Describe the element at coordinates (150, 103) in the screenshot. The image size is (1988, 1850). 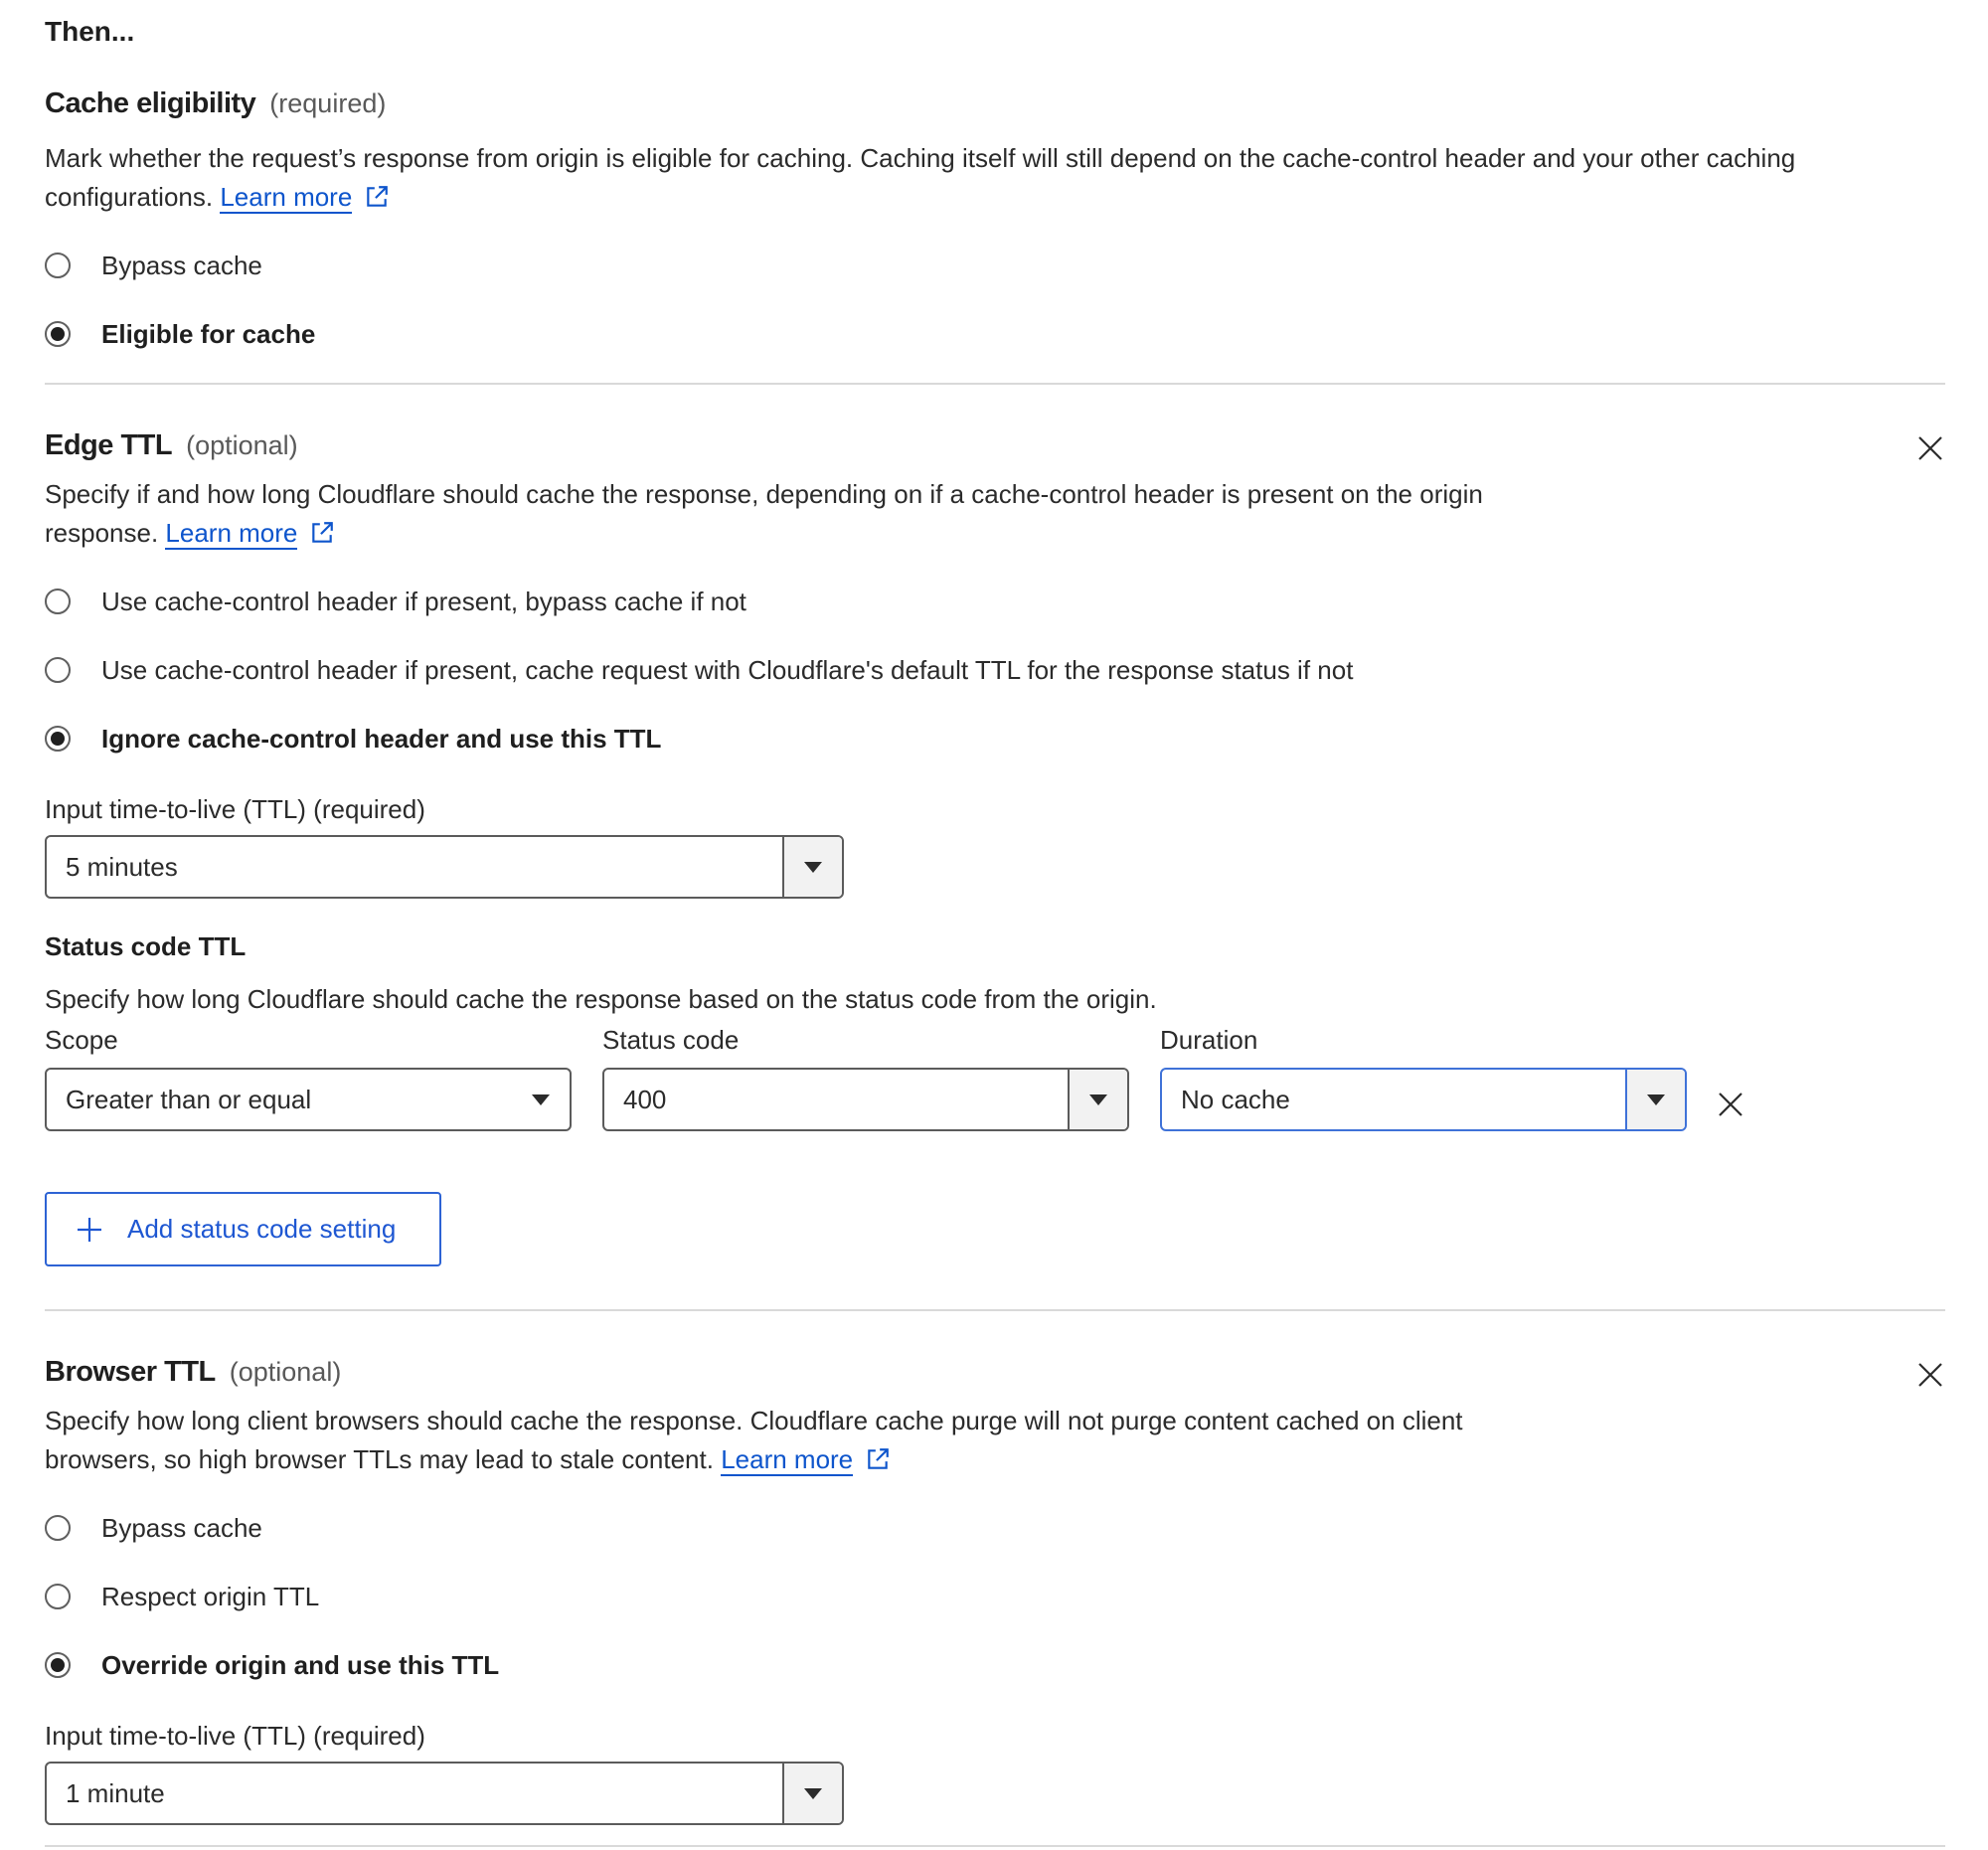
I see `cache-eligibility-title-text: Cache eligibility` at that location.